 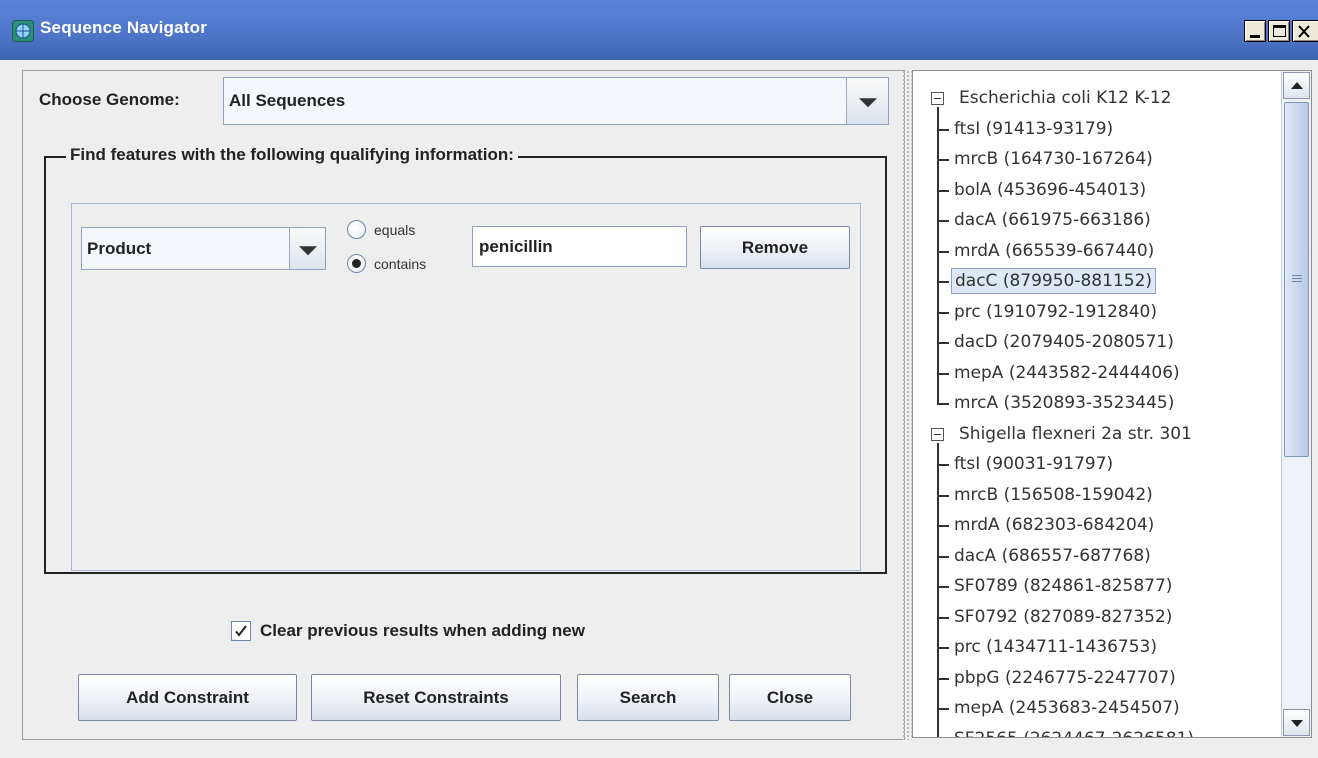 I want to click on tree-feature-node: dacD (2079405-2080571), so click(x=1064, y=344).